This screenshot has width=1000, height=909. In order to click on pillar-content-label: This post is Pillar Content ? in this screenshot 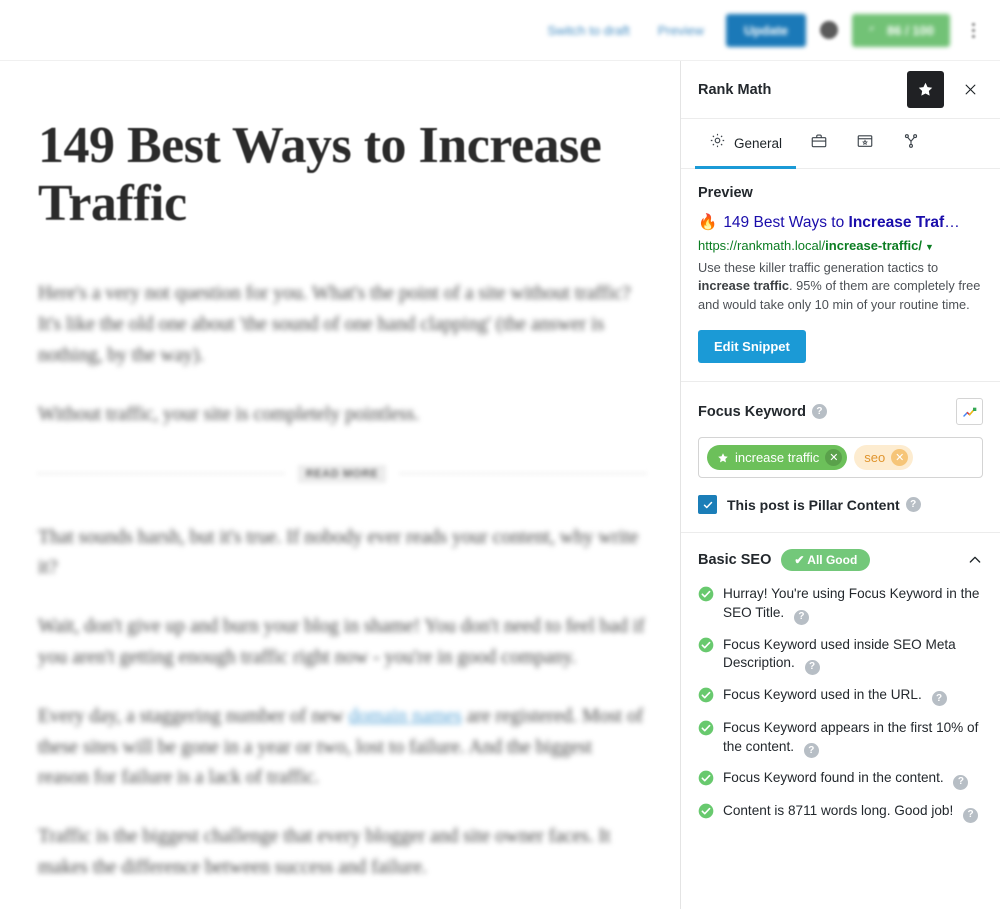, I will do `click(824, 505)`.